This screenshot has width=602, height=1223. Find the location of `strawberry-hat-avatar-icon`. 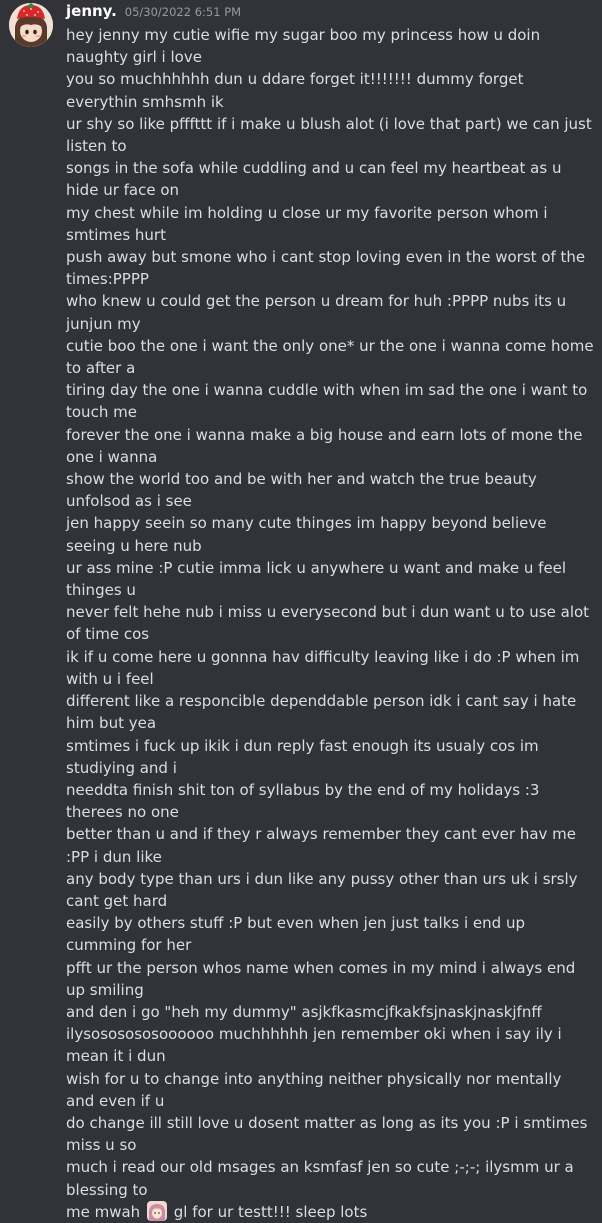

strawberry-hat-avatar-icon is located at coordinates (31, 25).